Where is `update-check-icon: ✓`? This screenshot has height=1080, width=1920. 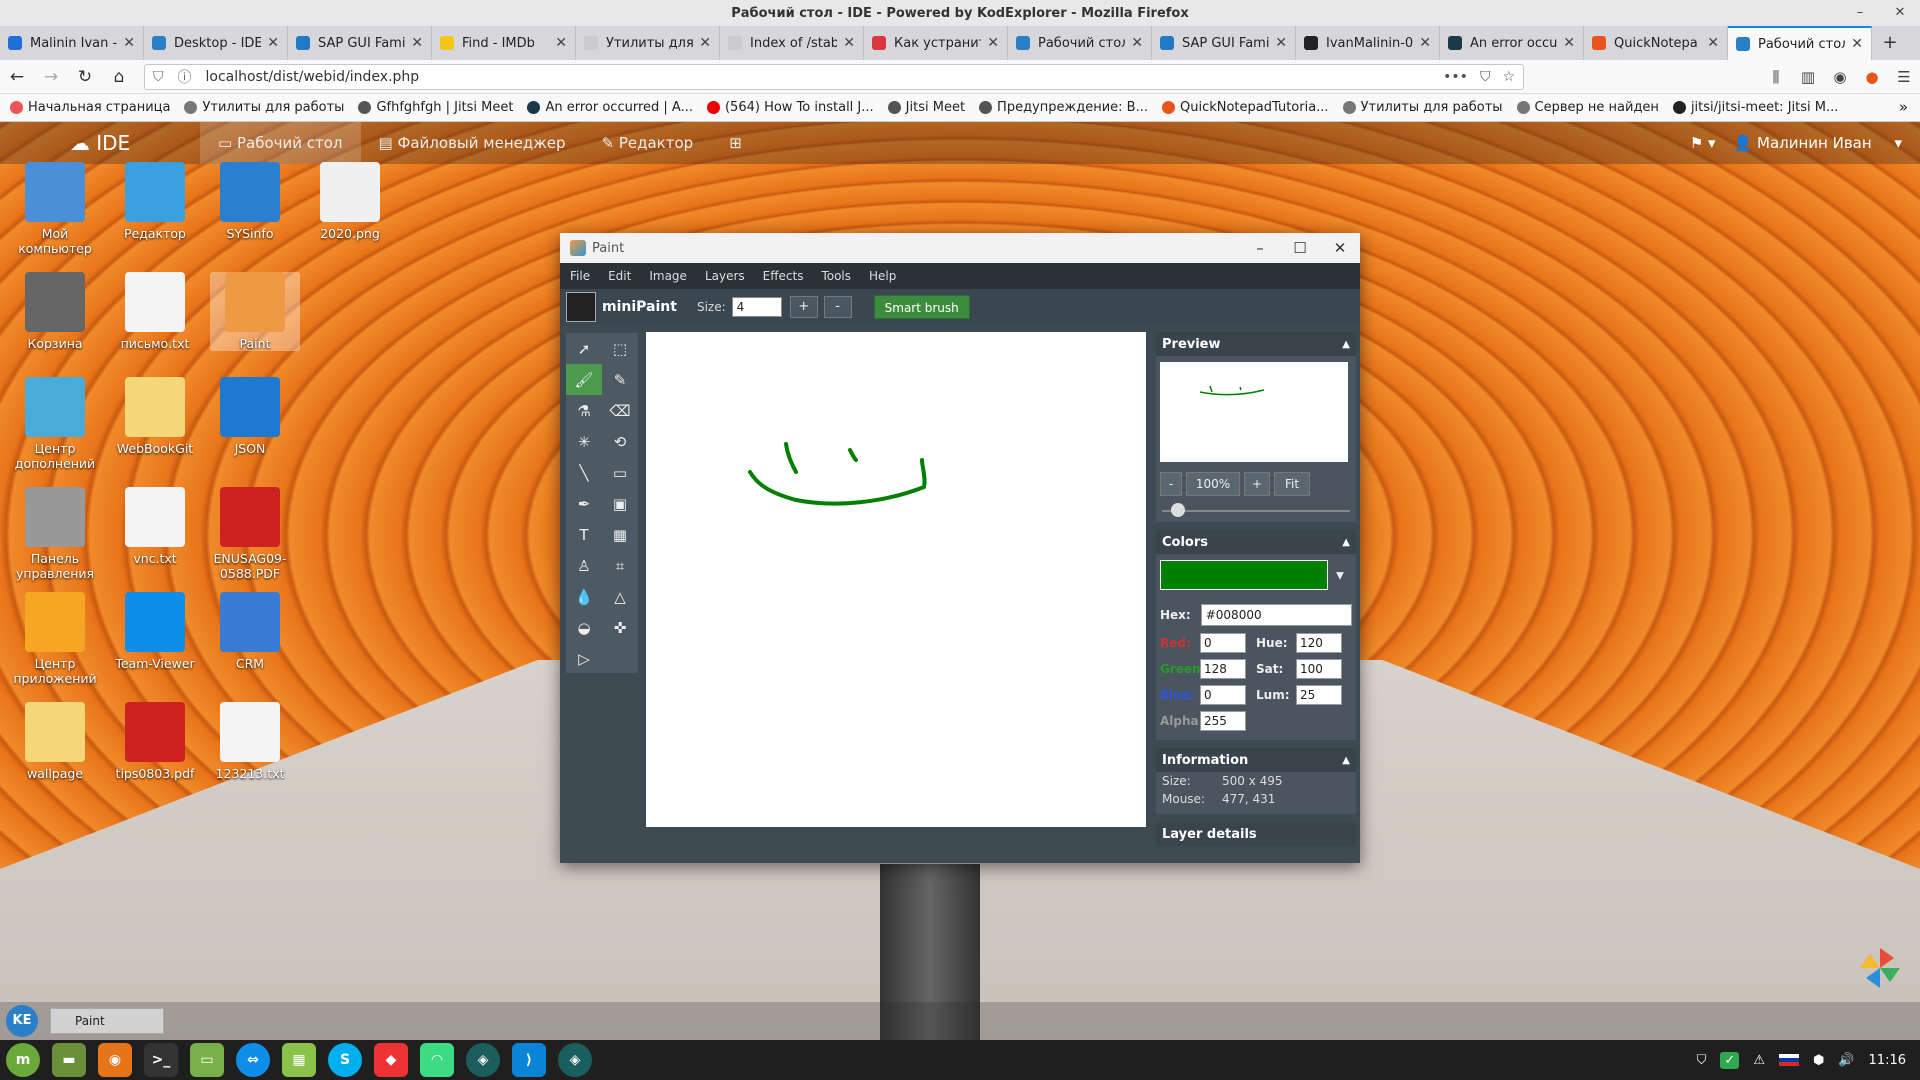
update-check-icon: ✓ is located at coordinates (1730, 1060).